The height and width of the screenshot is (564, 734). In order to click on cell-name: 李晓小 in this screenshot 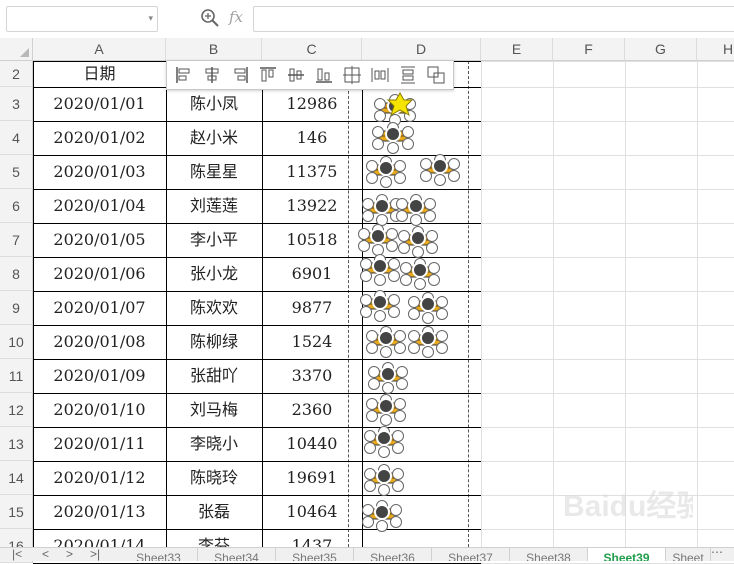, I will do `click(214, 444)`.